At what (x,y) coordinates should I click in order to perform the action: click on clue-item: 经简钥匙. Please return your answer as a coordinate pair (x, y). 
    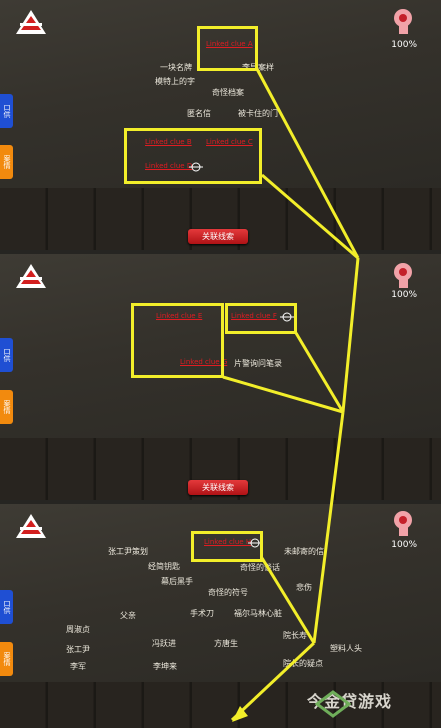
    Looking at the image, I should click on (164, 566).